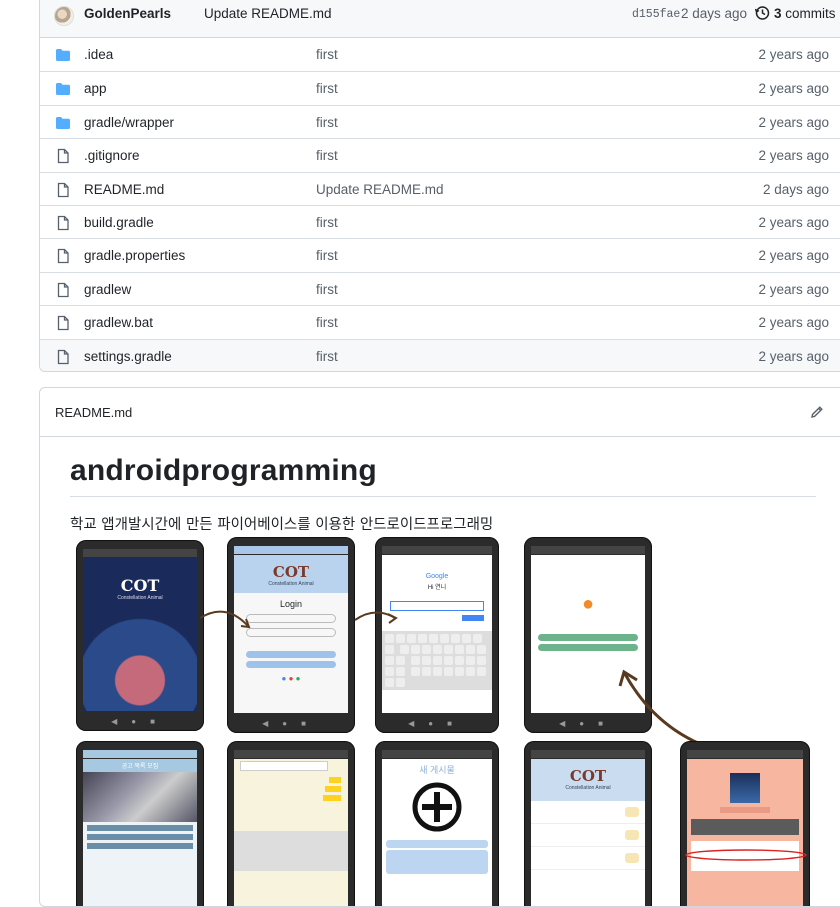 The width and height of the screenshot is (840, 907). I want to click on file-row: gradle.properties first 2 years ago, so click(440, 254).